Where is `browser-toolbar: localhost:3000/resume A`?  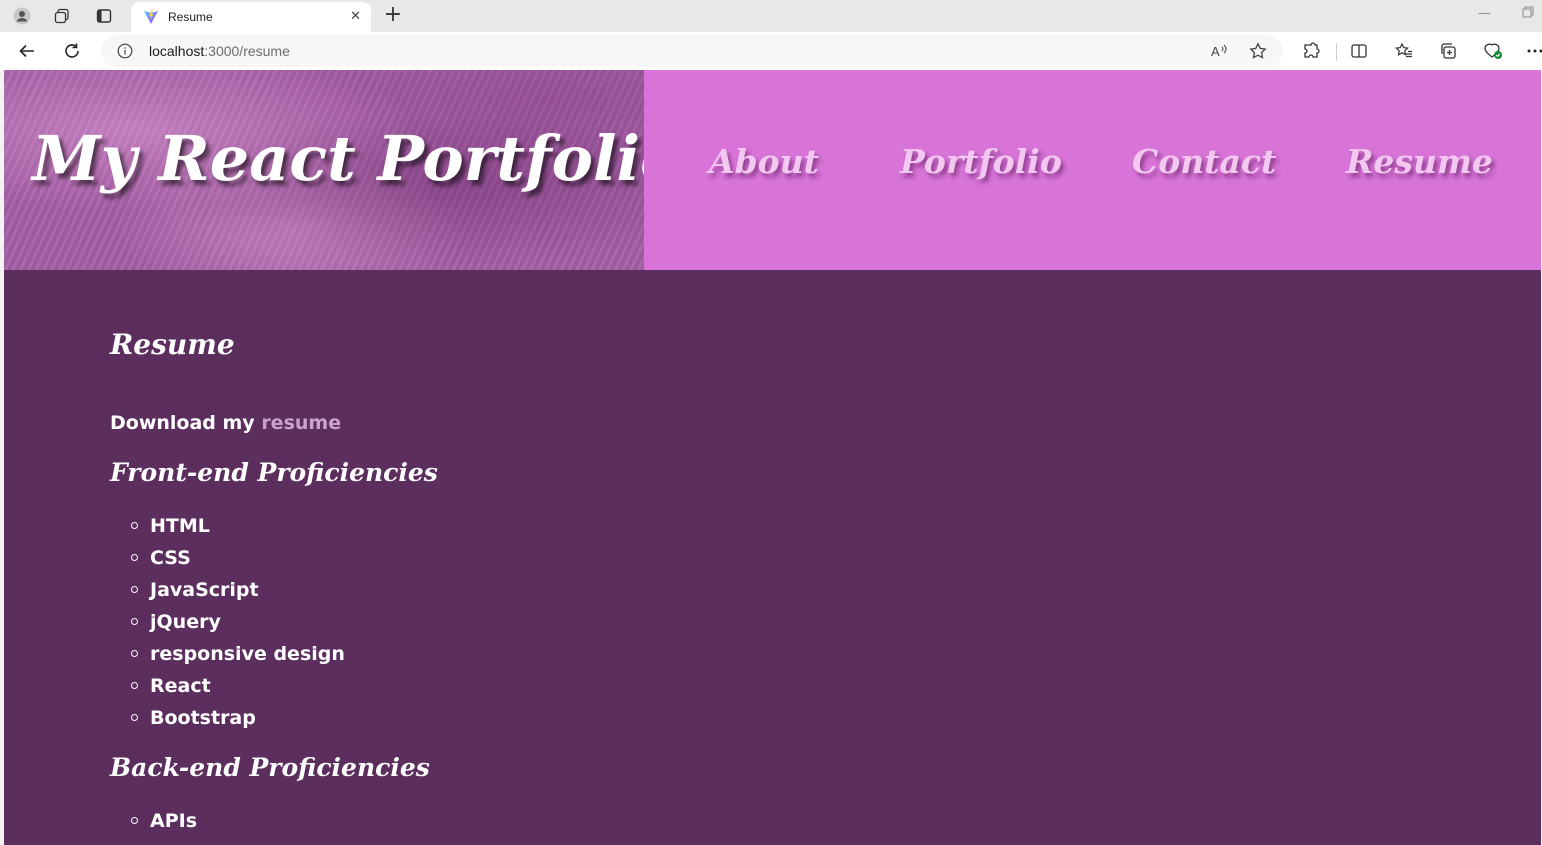
browser-toolbar: localhost:3000/resume A is located at coordinates (771, 51).